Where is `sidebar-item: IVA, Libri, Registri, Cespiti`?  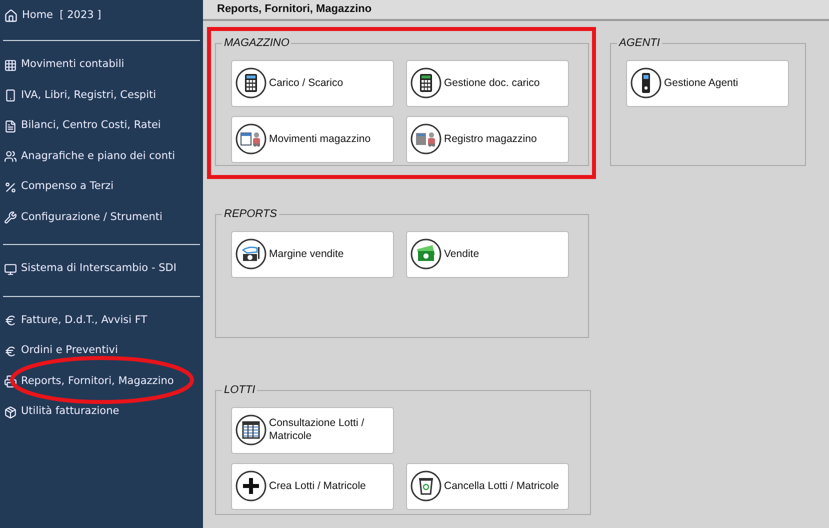 sidebar-item: IVA, Libri, Registri, Cespiti is located at coordinates (101, 95).